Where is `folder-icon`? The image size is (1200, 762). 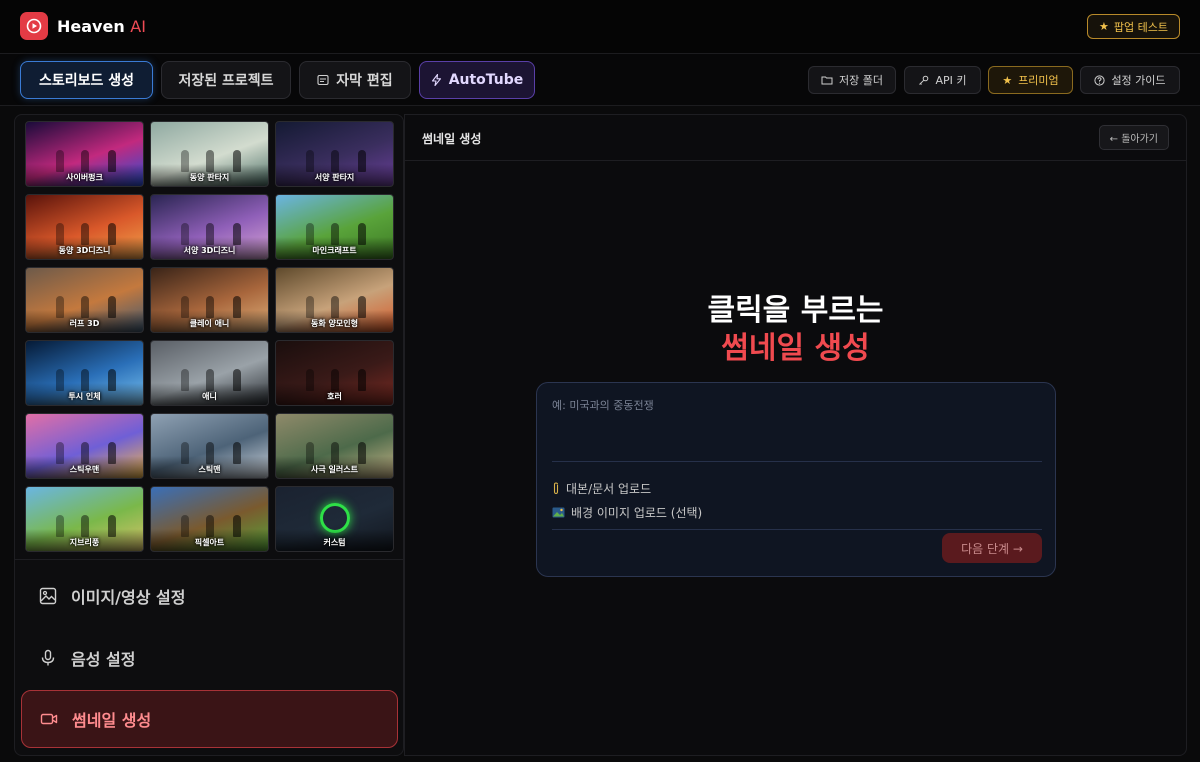
folder-icon is located at coordinates (827, 80).